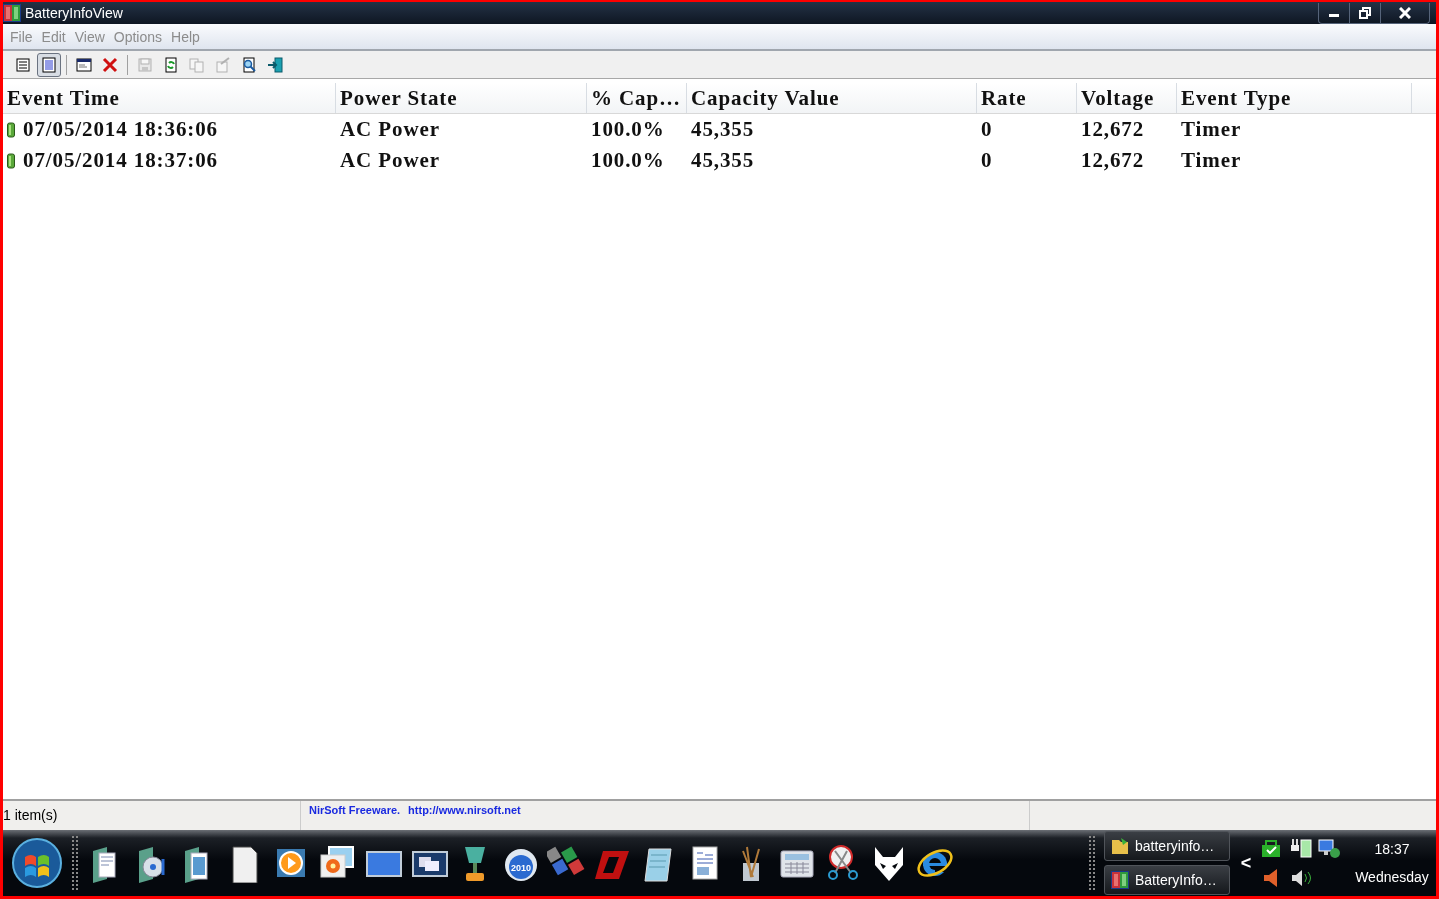 This screenshot has height=899, width=1439. What do you see at coordinates (464, 810) in the screenshot?
I see `website-link: http://www.nirsoft.net` at bounding box center [464, 810].